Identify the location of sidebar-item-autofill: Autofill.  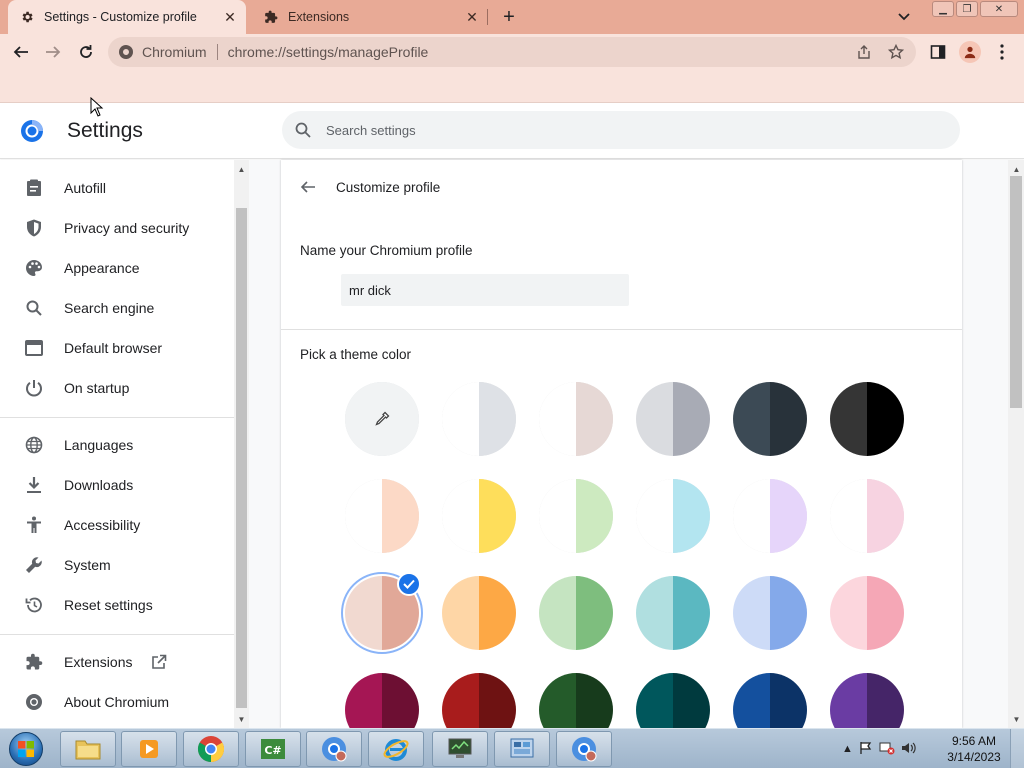
(117, 188).